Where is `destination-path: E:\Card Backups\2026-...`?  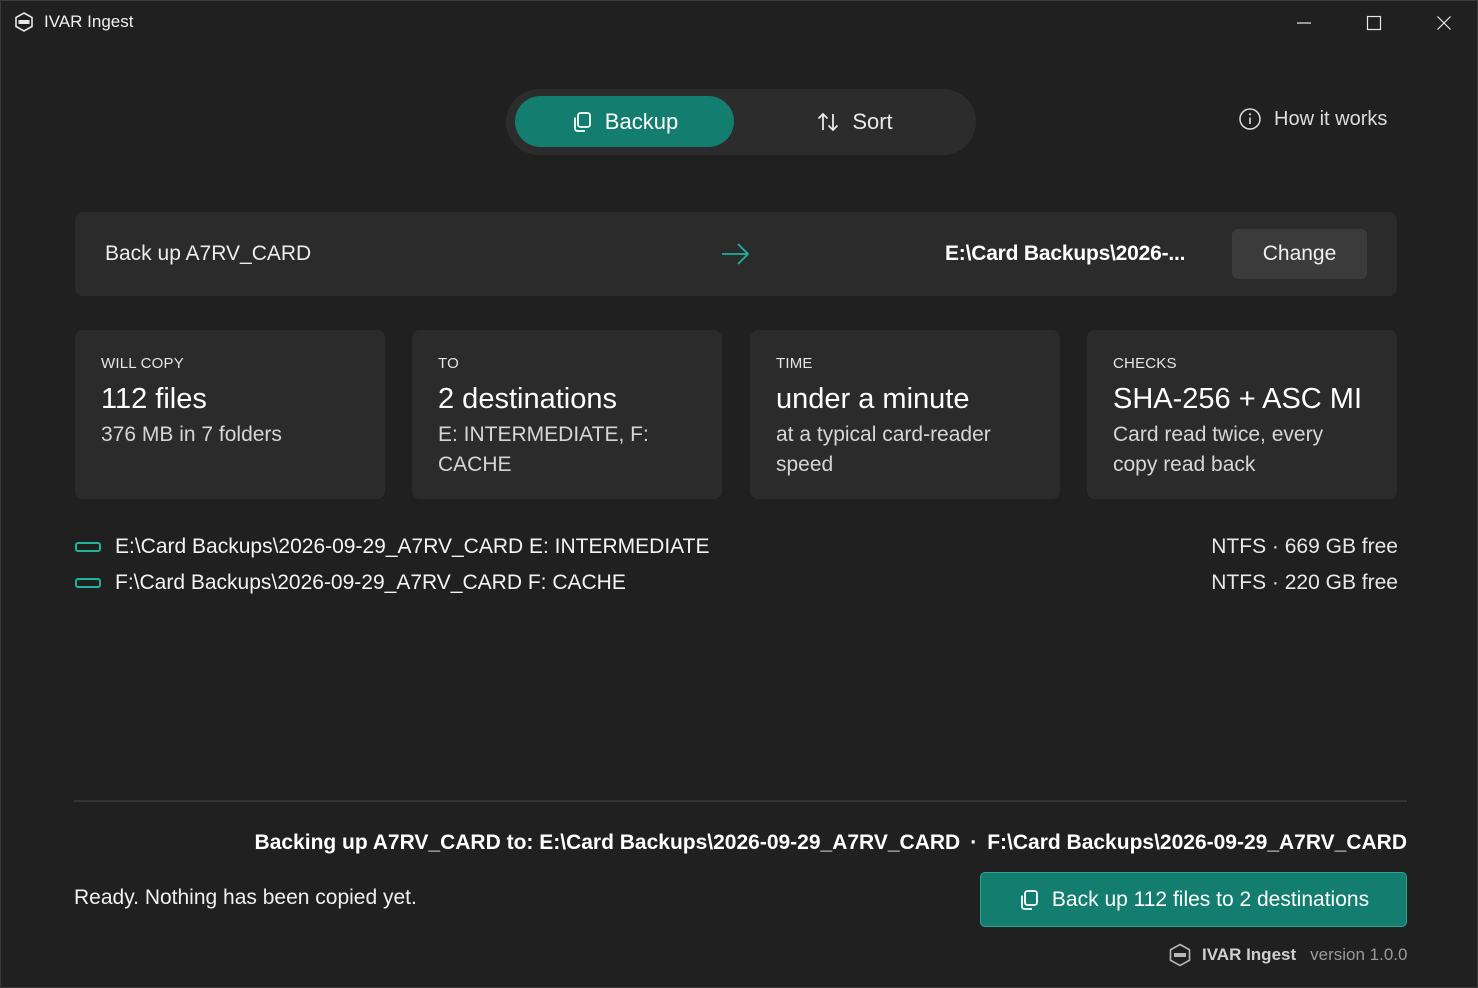
destination-path: E:\Card Backups\2026-... is located at coordinates (1065, 253).